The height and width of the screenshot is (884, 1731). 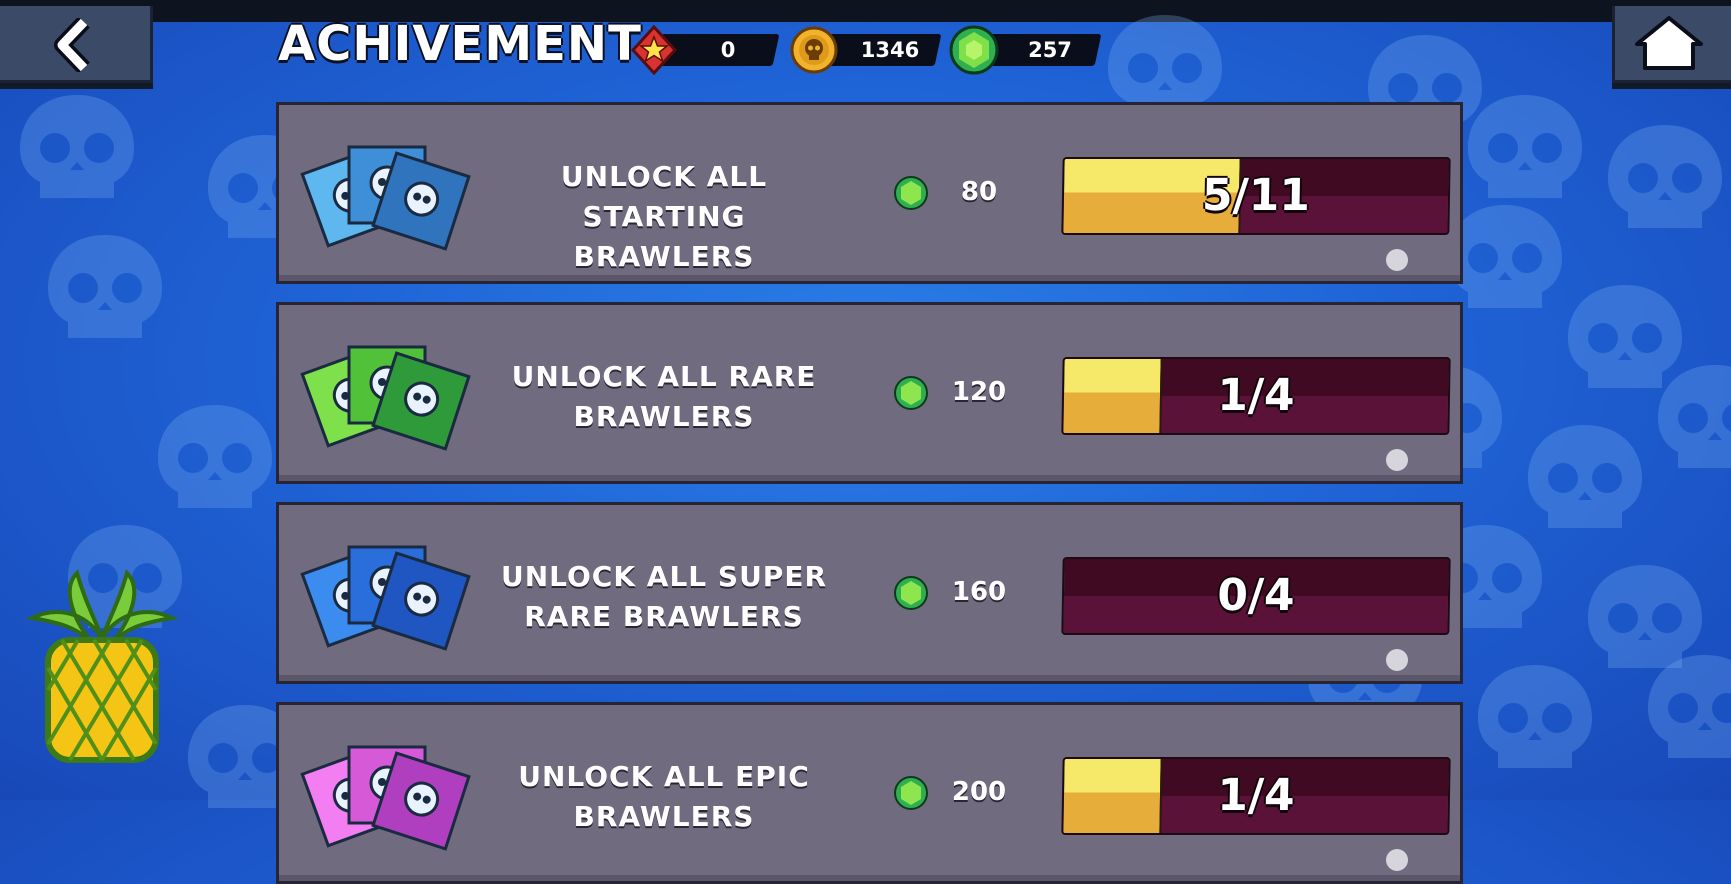 I want to click on skull-coin-icon, so click(x=814, y=50).